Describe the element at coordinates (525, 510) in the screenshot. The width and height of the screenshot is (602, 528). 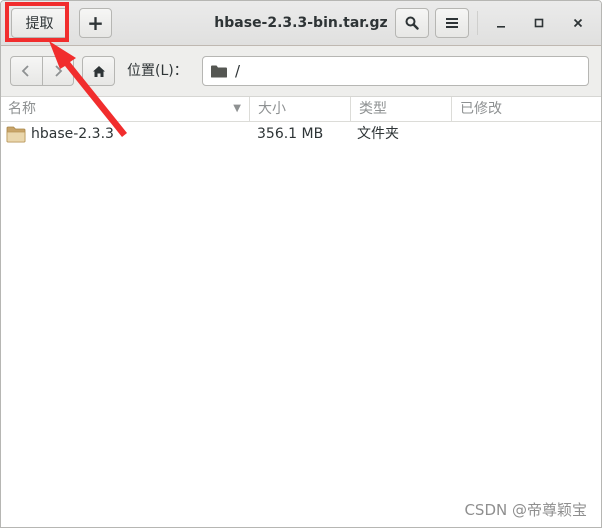
I see `watermark: CSDN @帝尊颖宝` at that location.